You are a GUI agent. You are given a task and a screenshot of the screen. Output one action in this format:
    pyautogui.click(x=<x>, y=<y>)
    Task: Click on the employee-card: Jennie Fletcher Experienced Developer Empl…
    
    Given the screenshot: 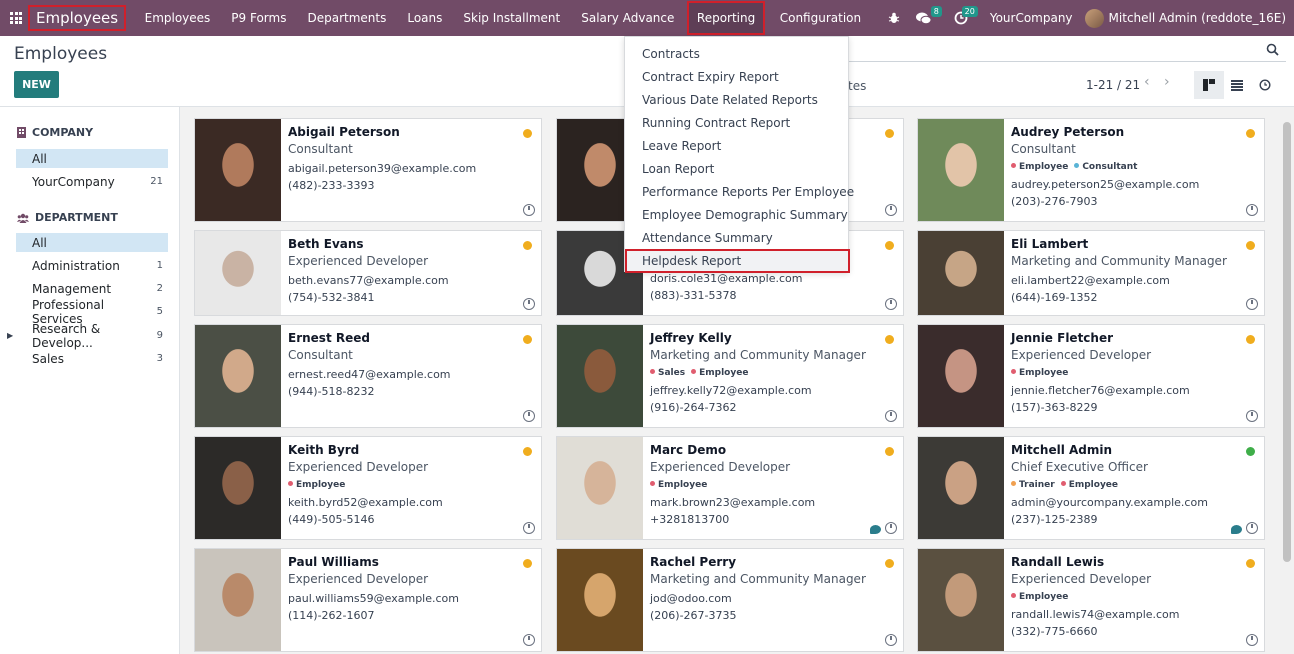 What is the action you would take?
    pyautogui.click(x=1091, y=376)
    